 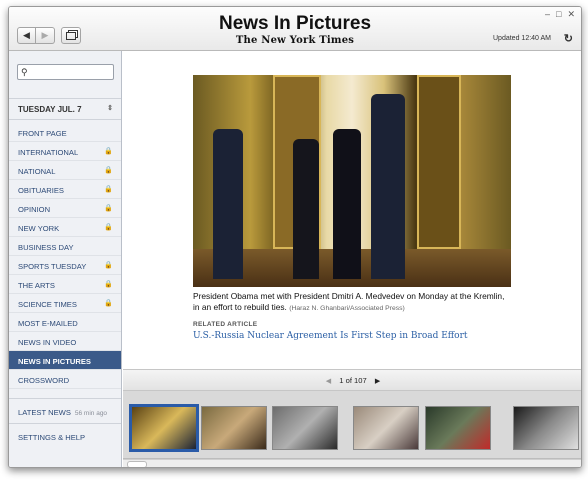 What do you see at coordinates (388, 186) in the screenshot?
I see `photo-guard-right` at bounding box center [388, 186].